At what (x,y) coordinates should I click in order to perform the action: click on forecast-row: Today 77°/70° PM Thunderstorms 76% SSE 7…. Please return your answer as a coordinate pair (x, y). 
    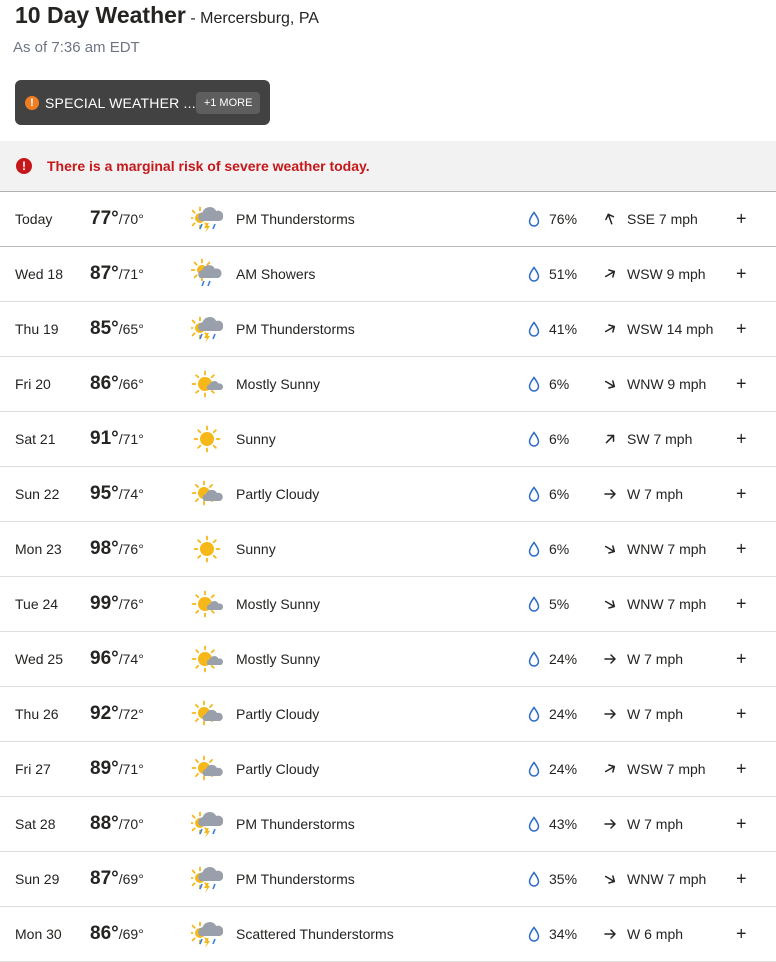
    Looking at the image, I should click on (388, 219).